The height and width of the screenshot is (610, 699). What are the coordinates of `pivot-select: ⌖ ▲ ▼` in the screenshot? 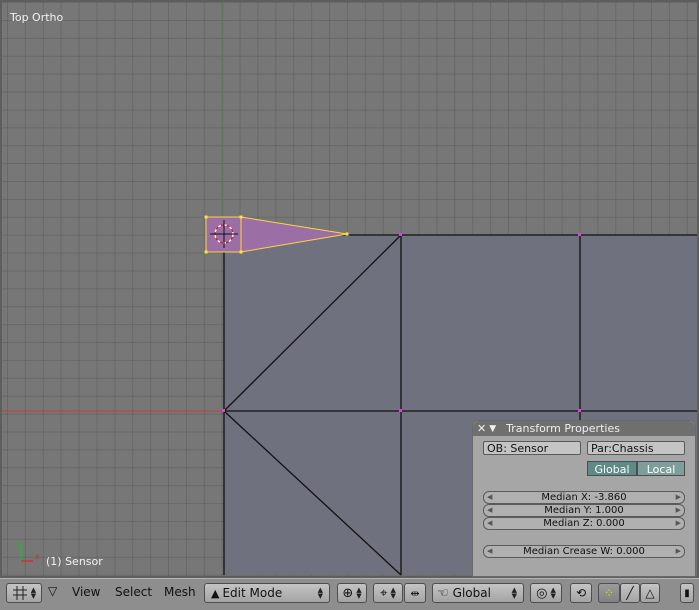 It's located at (388, 593).